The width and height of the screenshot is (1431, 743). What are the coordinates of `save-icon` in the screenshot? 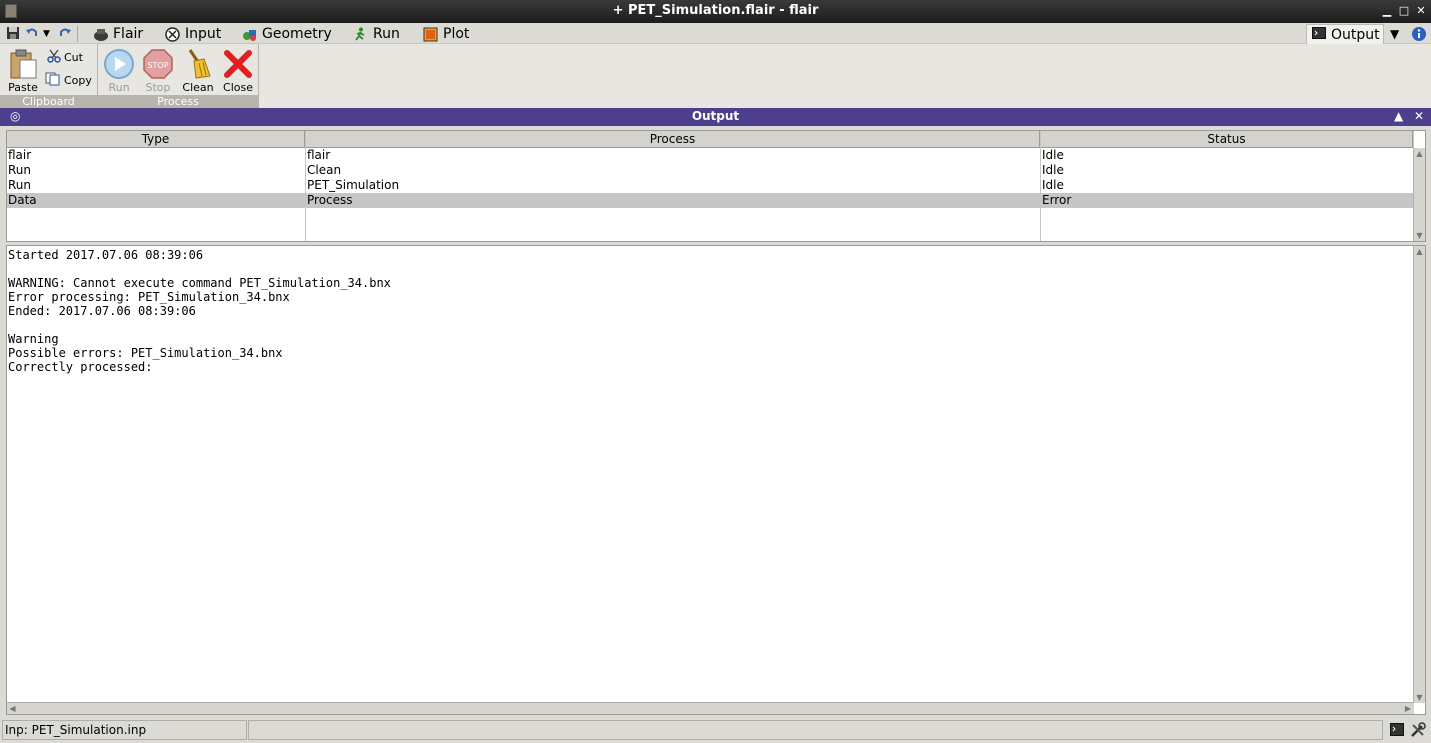 It's located at (13, 34).